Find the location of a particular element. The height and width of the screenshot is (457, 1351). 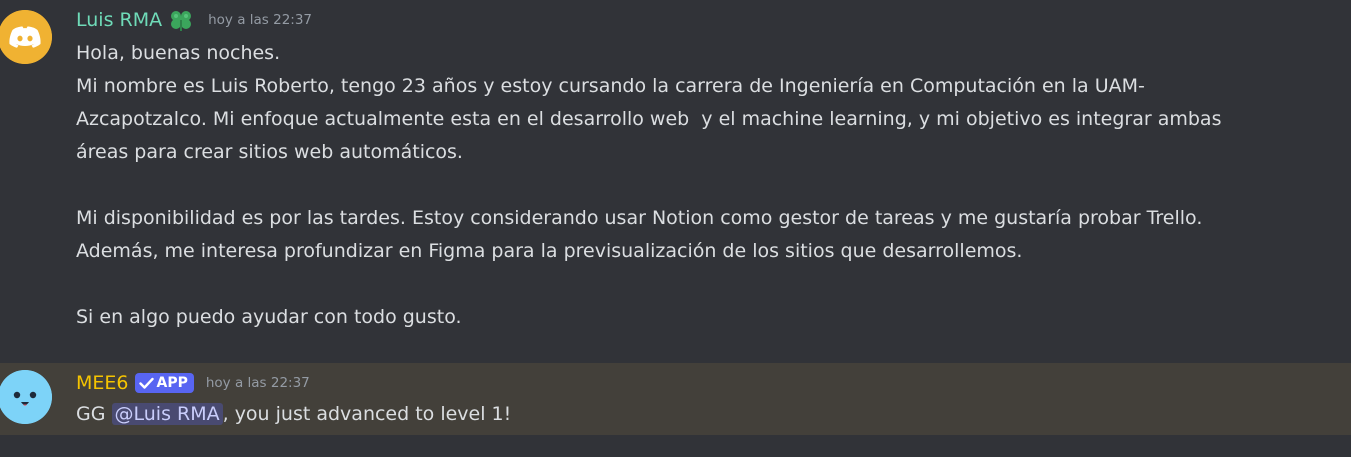

username: Luis RMA is located at coordinates (119, 20).